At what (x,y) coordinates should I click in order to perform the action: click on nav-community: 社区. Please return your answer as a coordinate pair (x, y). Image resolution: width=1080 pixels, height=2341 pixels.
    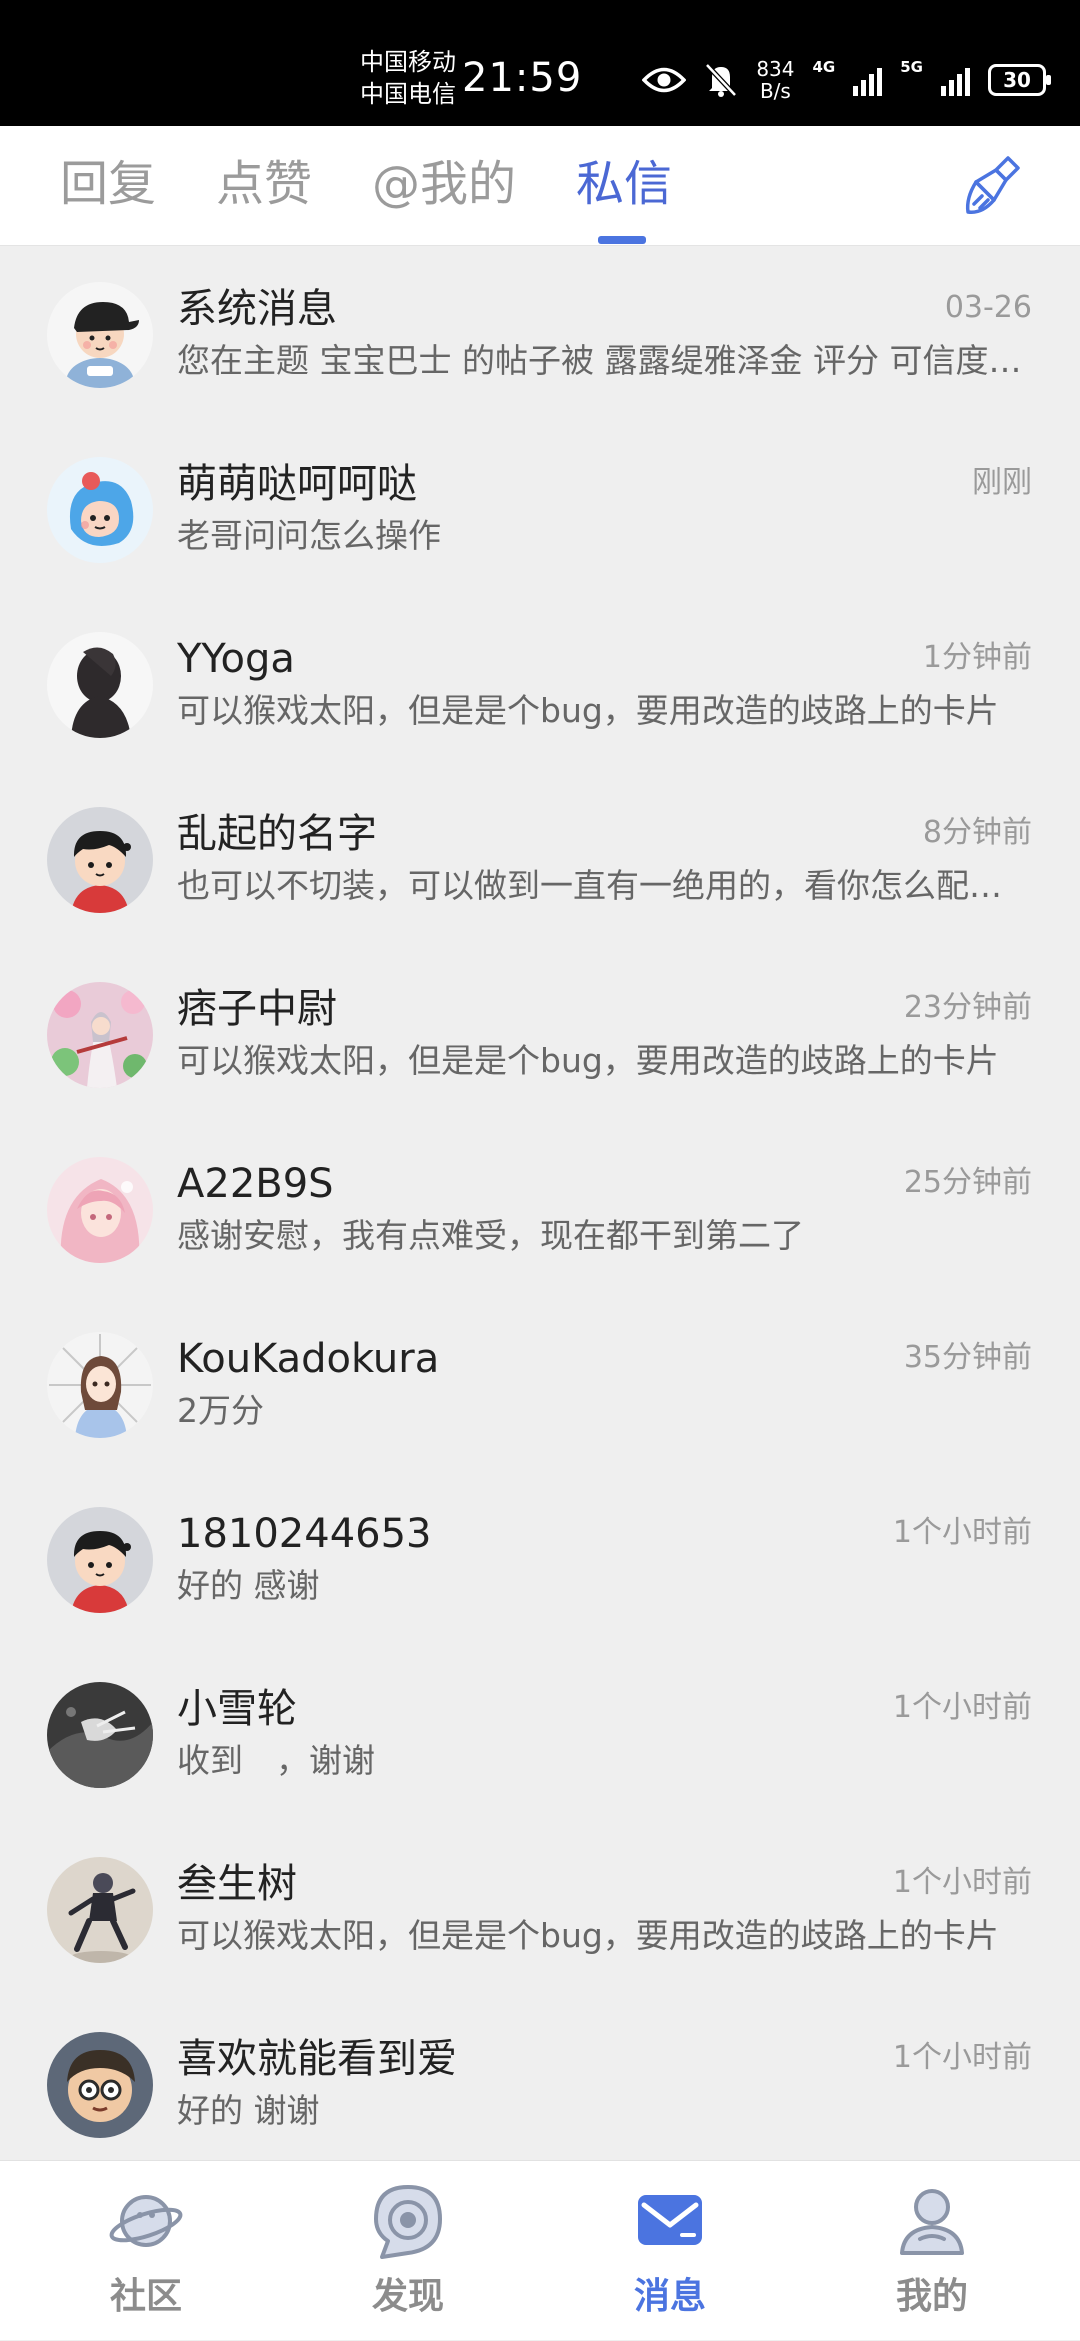
    Looking at the image, I should click on (146, 2251).